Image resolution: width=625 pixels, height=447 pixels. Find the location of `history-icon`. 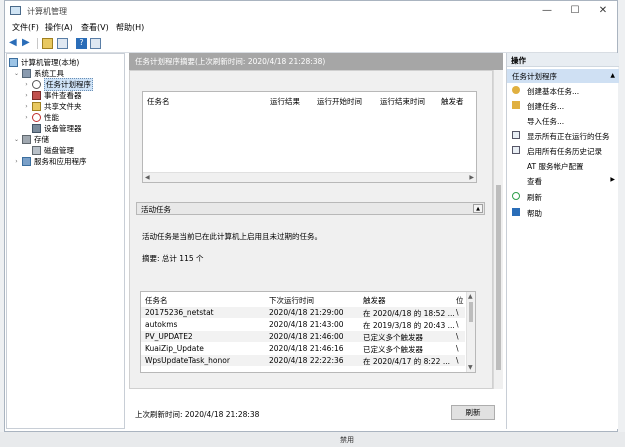

history-icon is located at coordinates (516, 150).